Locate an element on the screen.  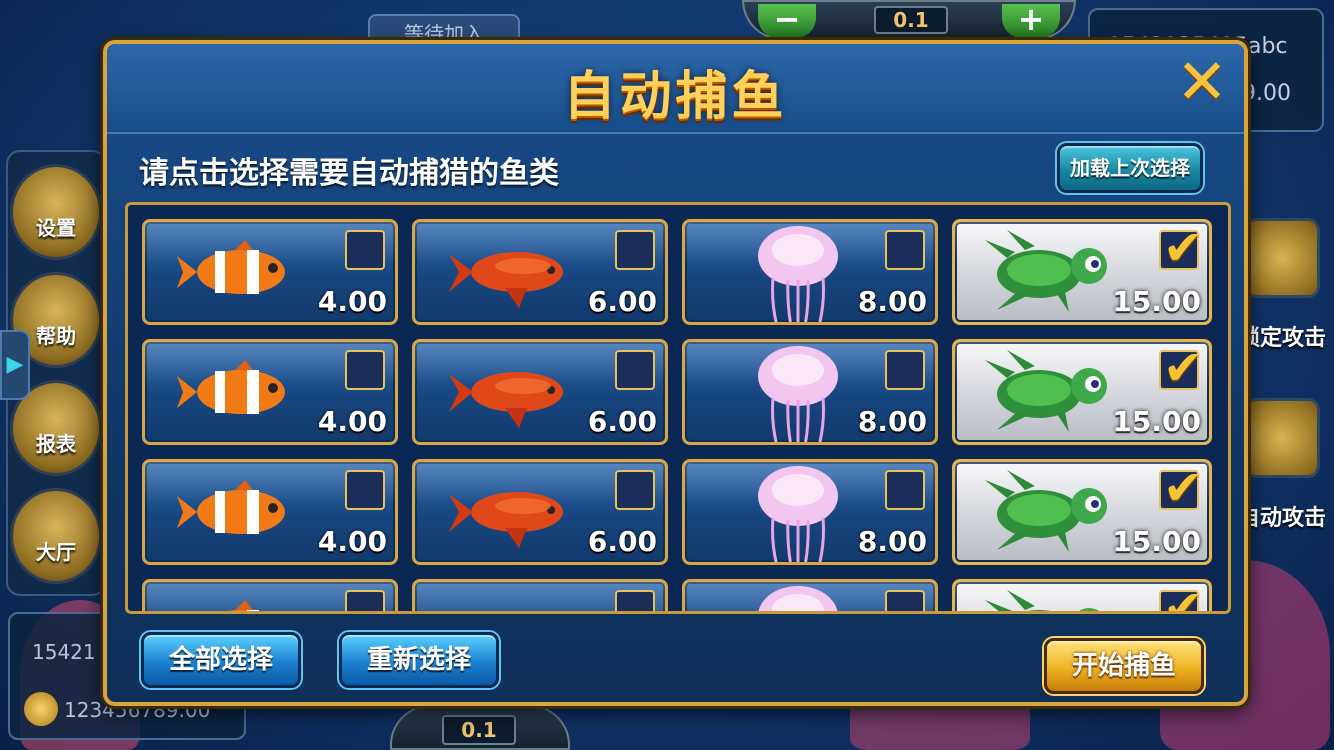
reselect-button: 重新选择 is located at coordinates (419, 660).